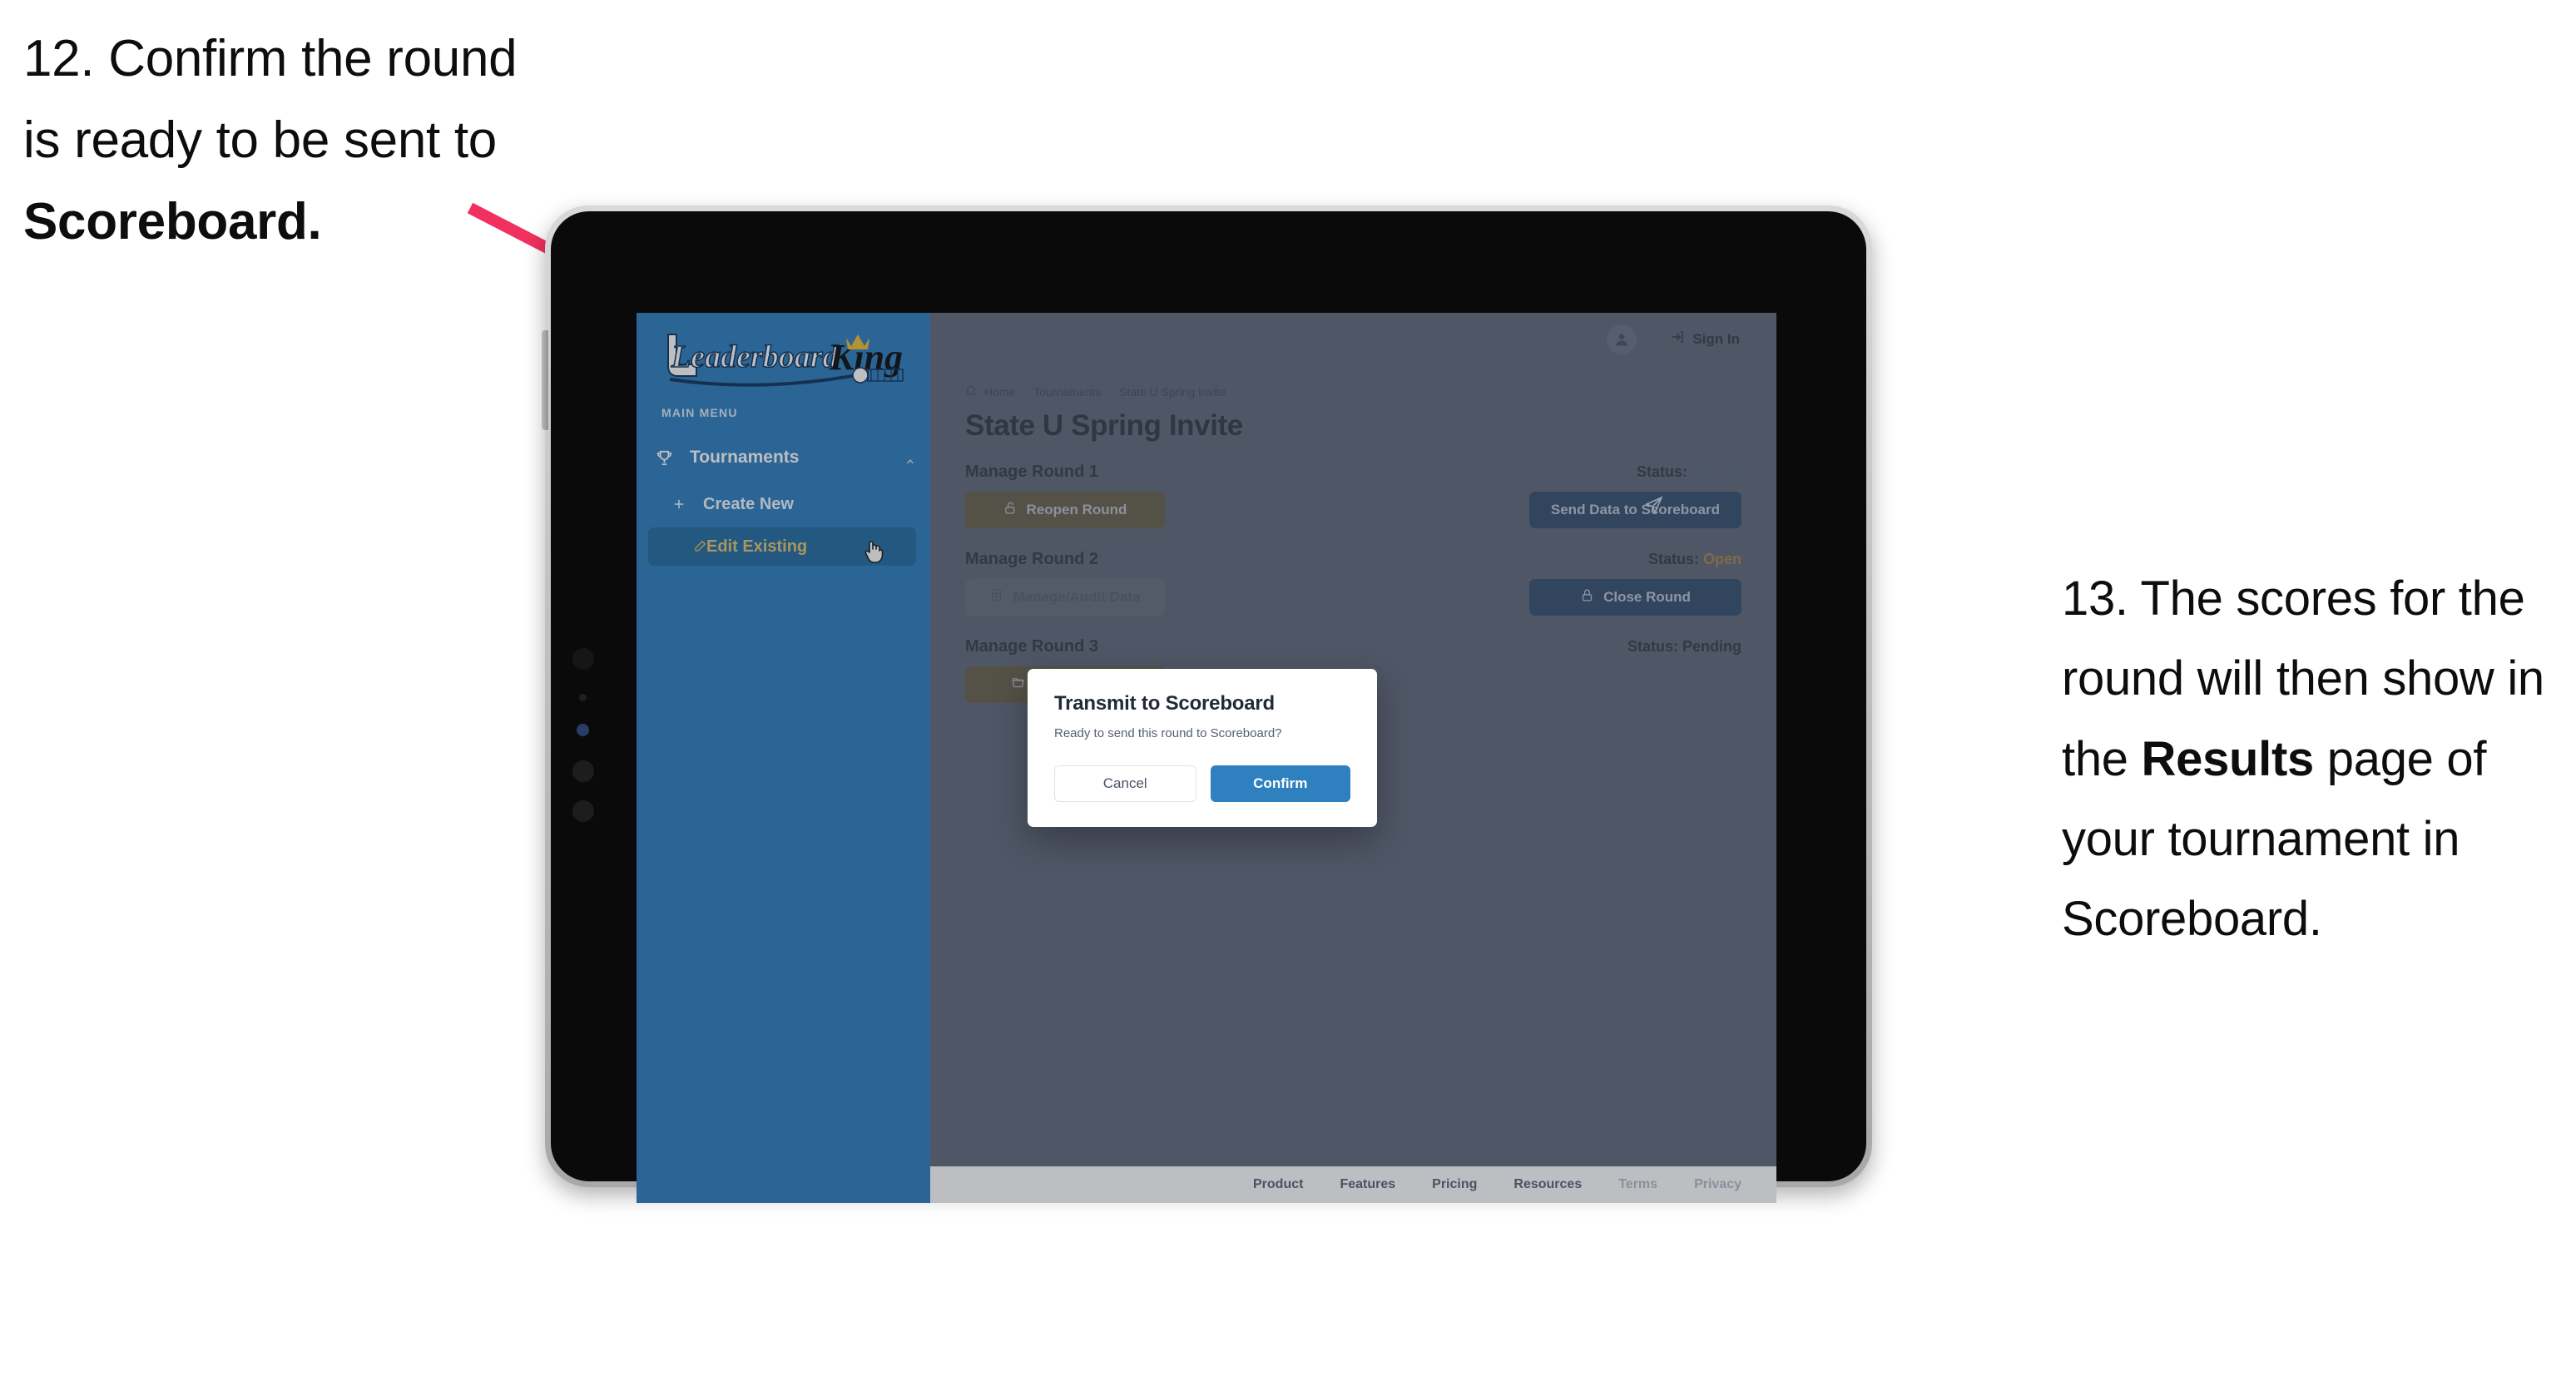 The width and height of the screenshot is (2576, 1386). I want to click on mic-dot-icon, so click(583, 811).